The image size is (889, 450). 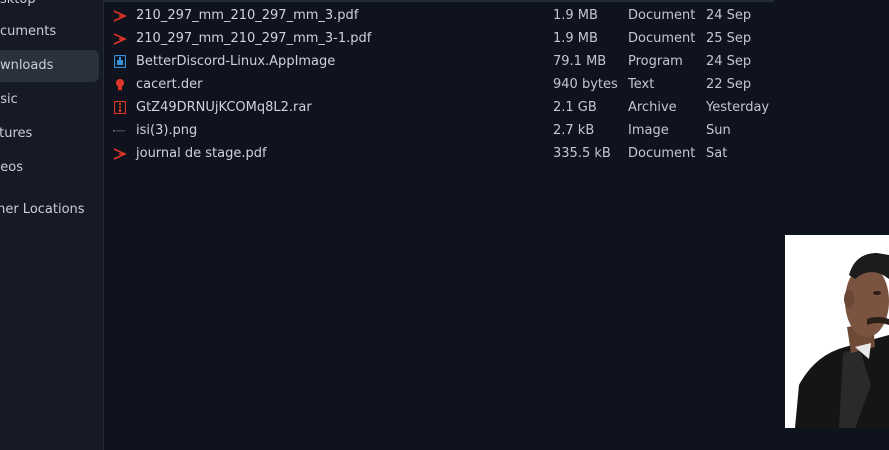 I want to click on image-icon, so click(x=120, y=130).